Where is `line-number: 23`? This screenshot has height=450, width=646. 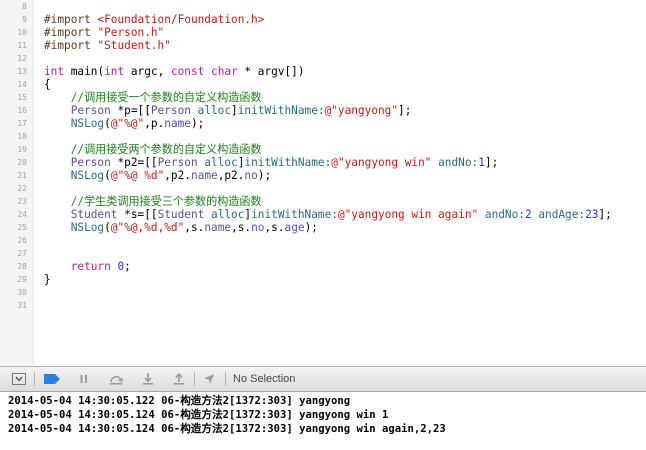 line-number: 23 is located at coordinates (22, 201).